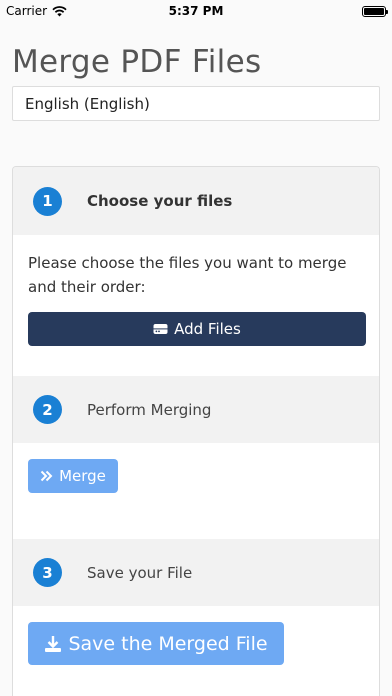 The image size is (392, 696). What do you see at coordinates (46, 476) in the screenshot?
I see `double-chevron-right-icon` at bounding box center [46, 476].